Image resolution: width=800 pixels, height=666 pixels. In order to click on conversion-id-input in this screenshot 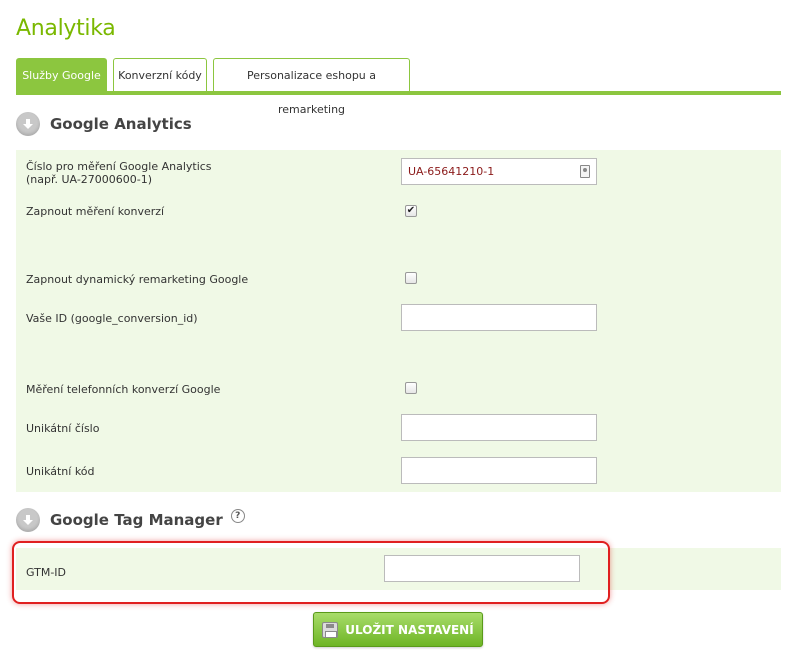, I will do `click(499, 317)`.